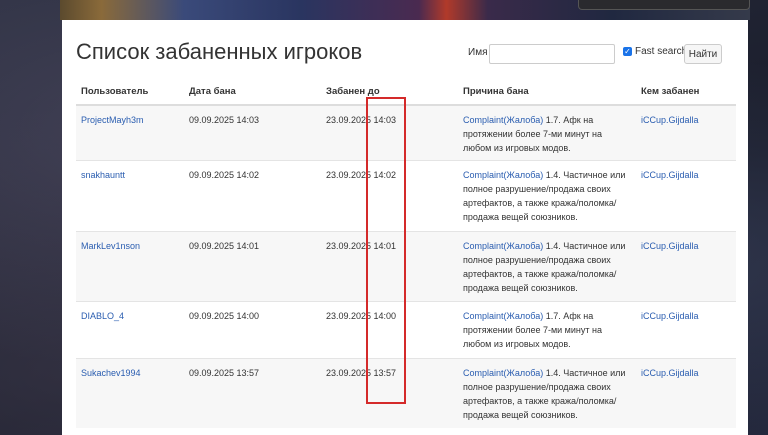 This screenshot has width=768, height=435. Describe the element at coordinates (686, 92) in the screenshot. I see `header-banned-by: Кем забанен` at that location.